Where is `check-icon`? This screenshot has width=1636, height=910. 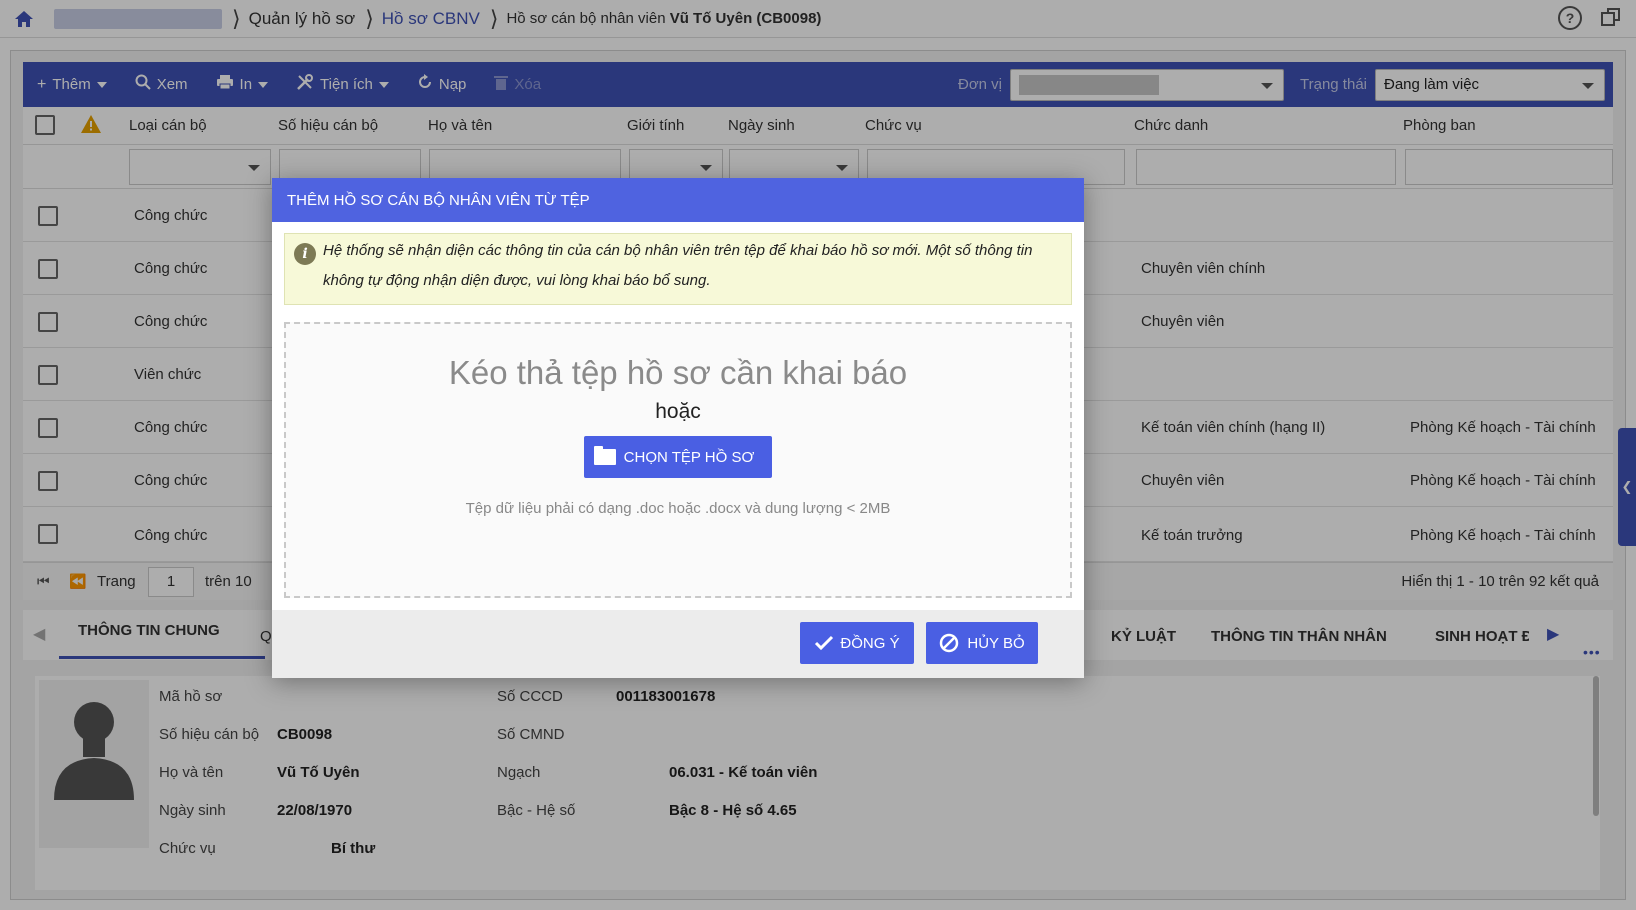 check-icon is located at coordinates (824, 643).